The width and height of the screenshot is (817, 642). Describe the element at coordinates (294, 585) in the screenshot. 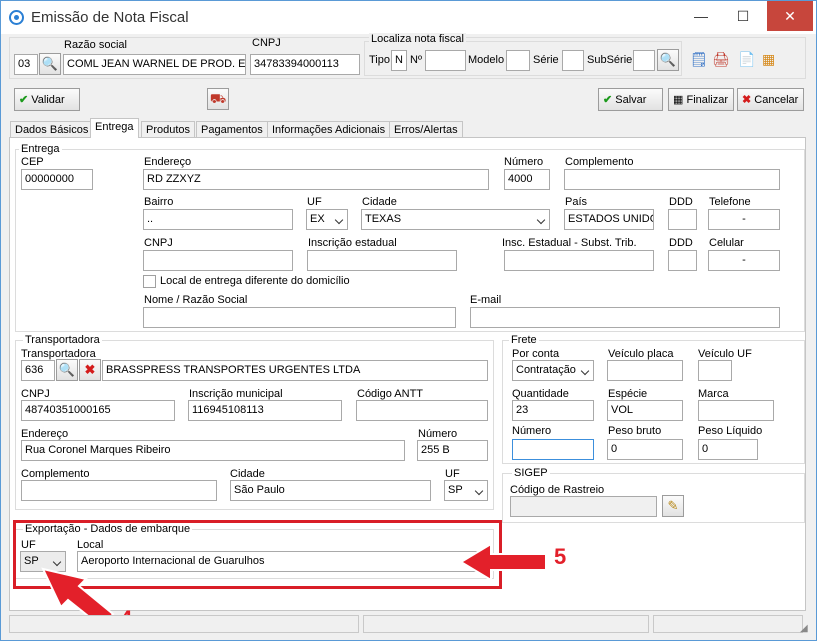

I see `annotation-arrows` at that location.